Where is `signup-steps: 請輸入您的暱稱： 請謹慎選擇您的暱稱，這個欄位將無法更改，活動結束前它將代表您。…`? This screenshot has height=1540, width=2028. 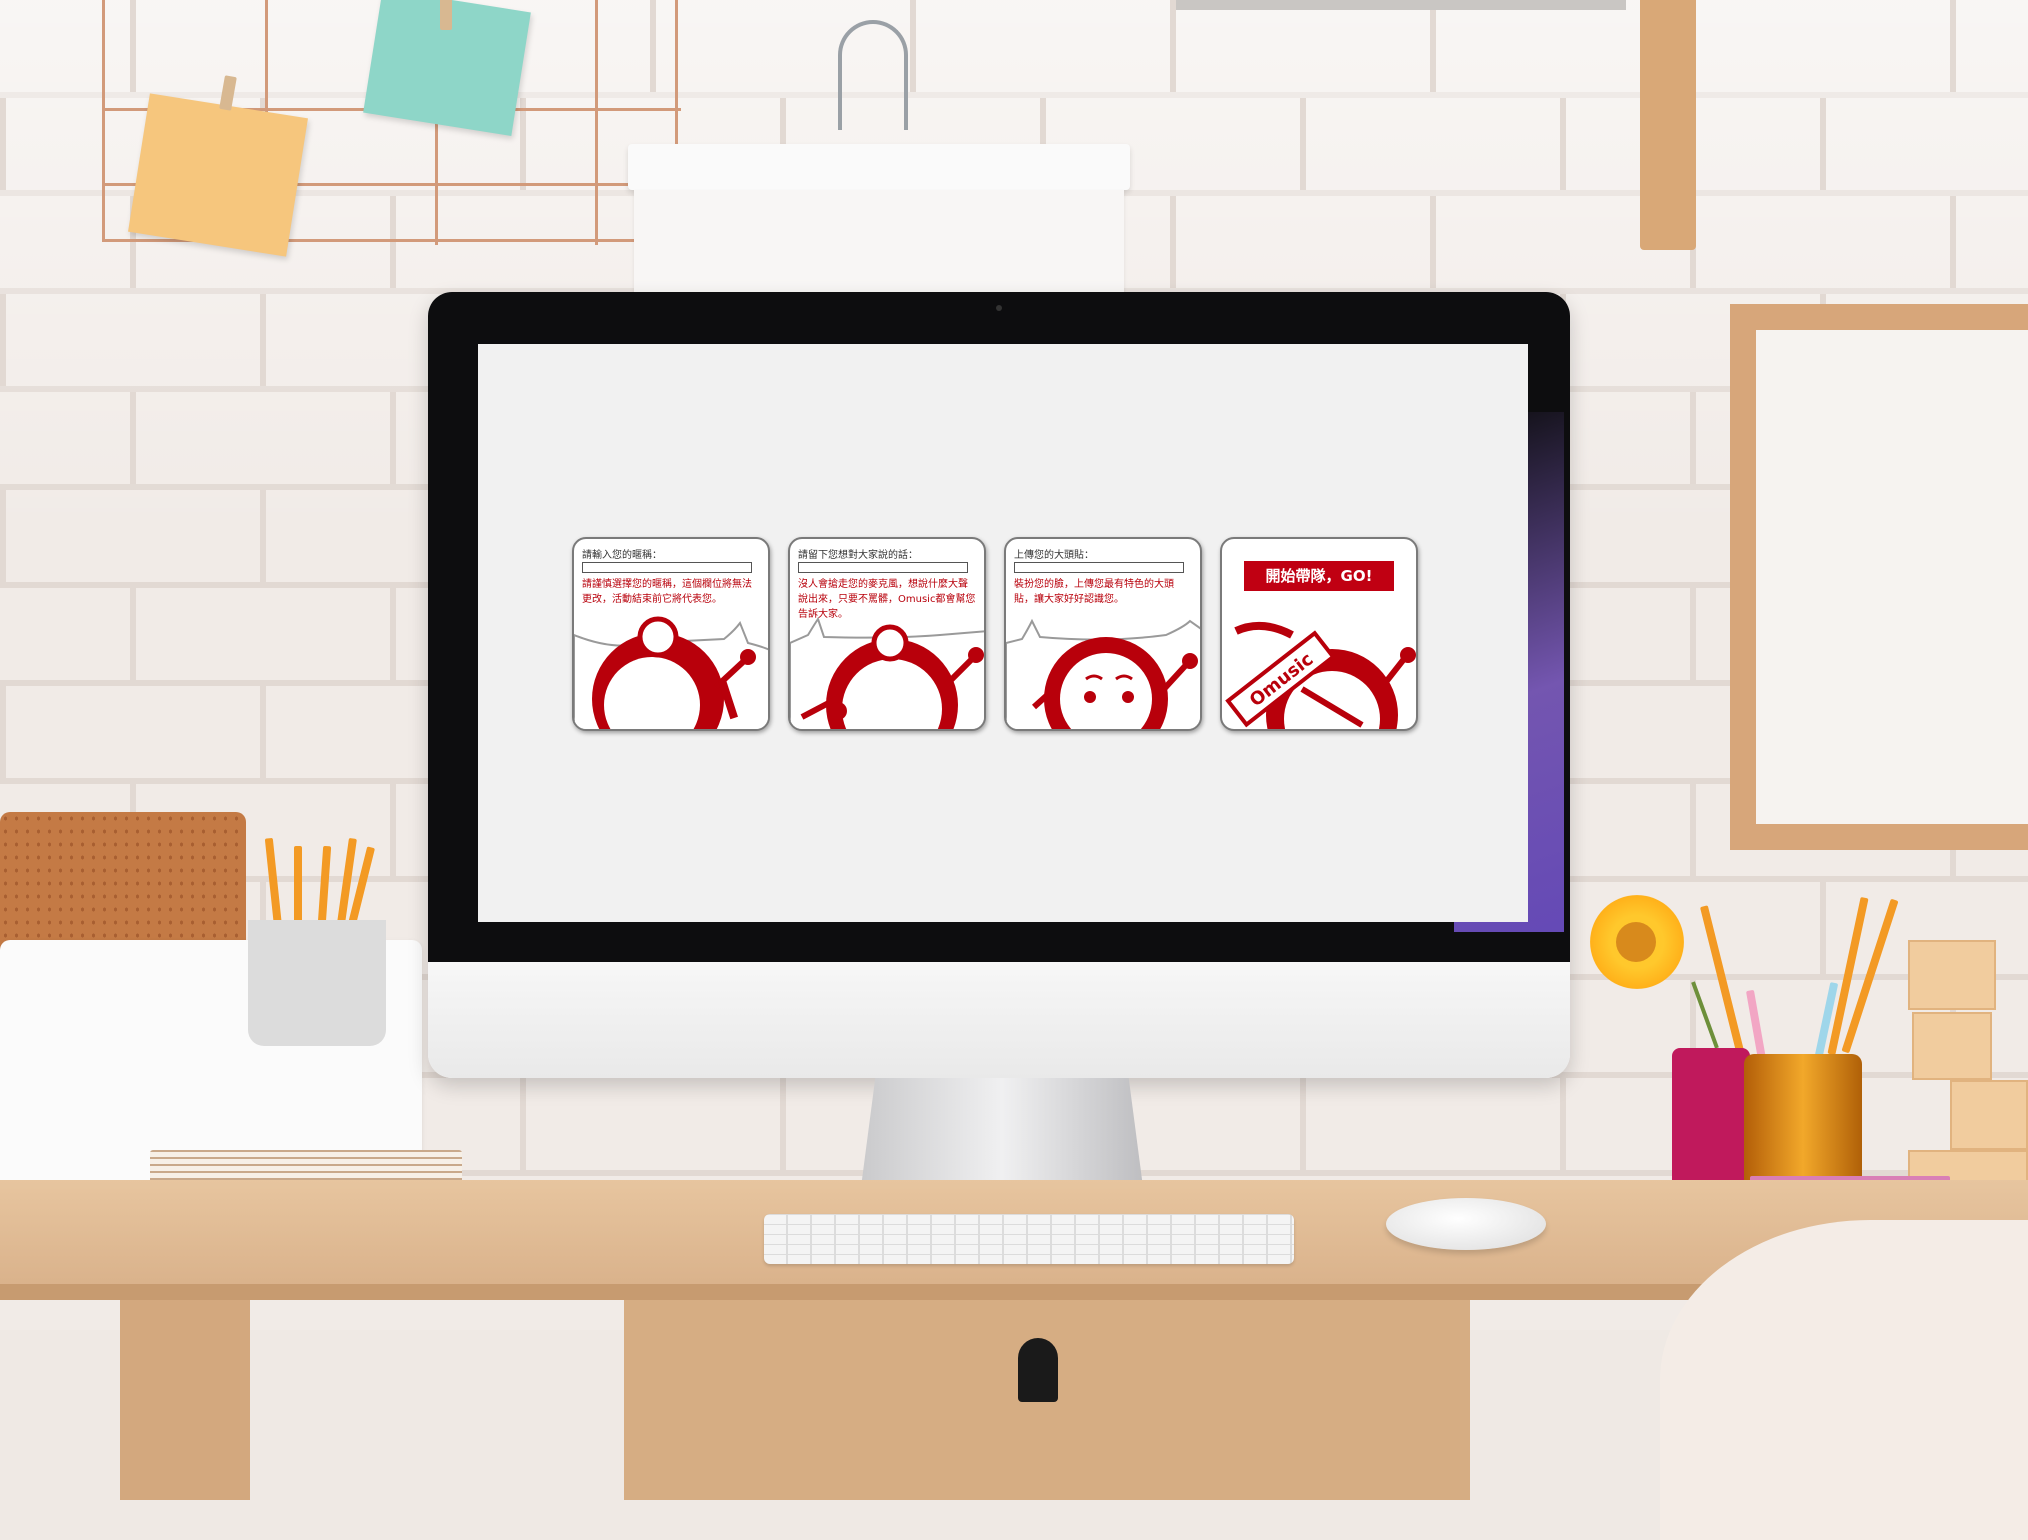
signup-steps: 請輸入您的暱稱： 請謹慎選擇您的暱稱，這個欄位將無法更改，活動結束前它將代表您。… is located at coordinates (1003, 635).